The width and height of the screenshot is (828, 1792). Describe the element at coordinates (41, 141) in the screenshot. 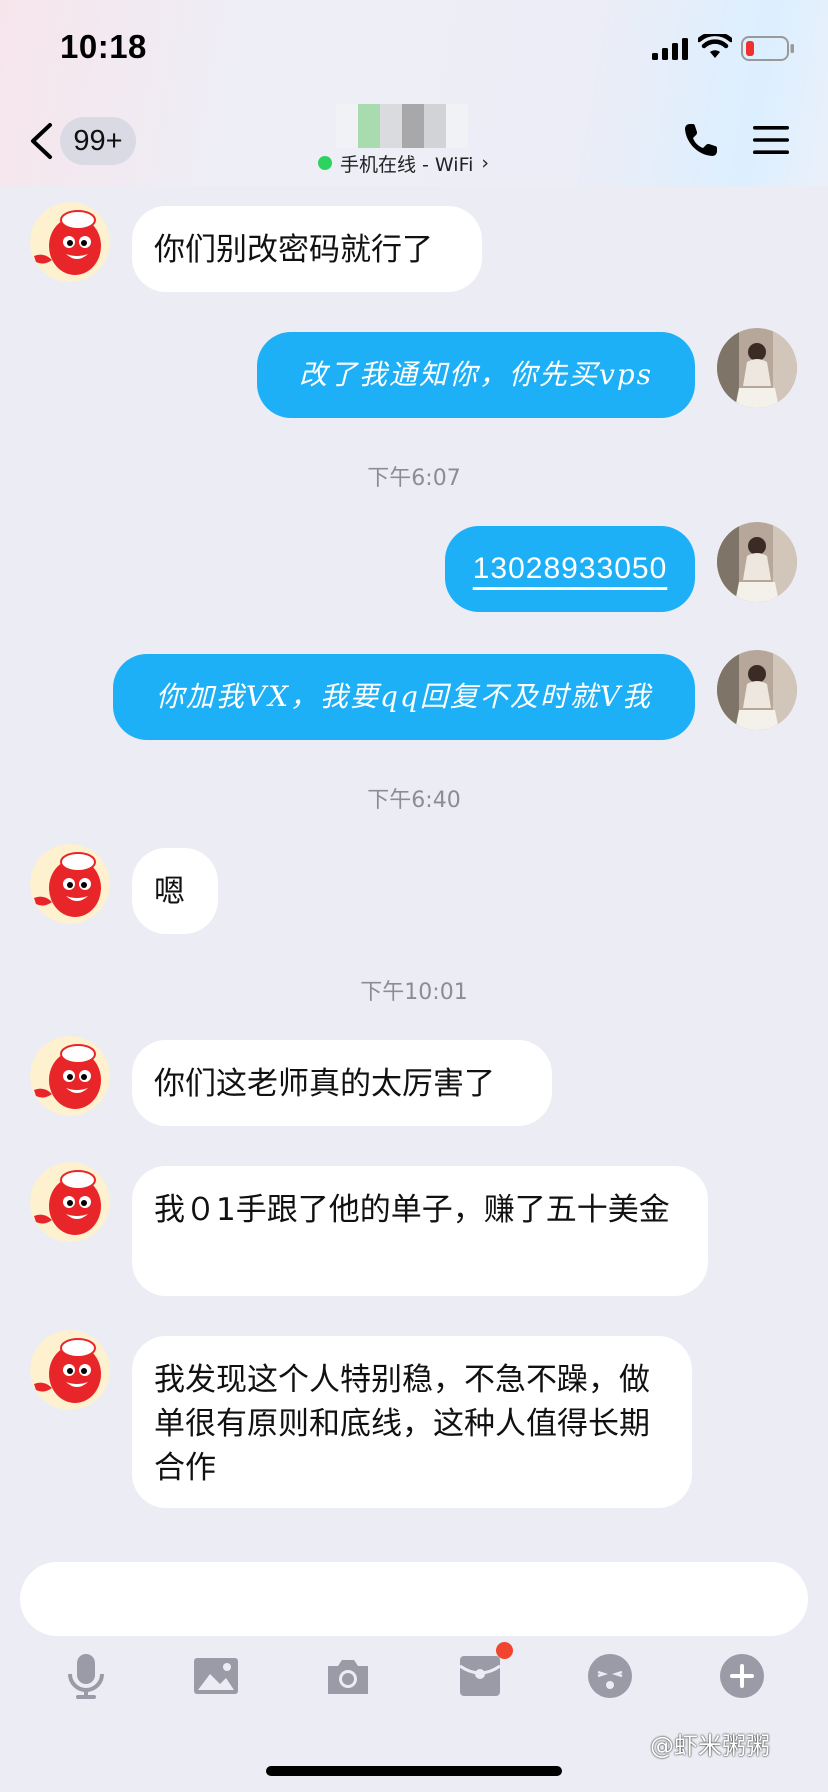

I see `back-chevron-icon` at that location.